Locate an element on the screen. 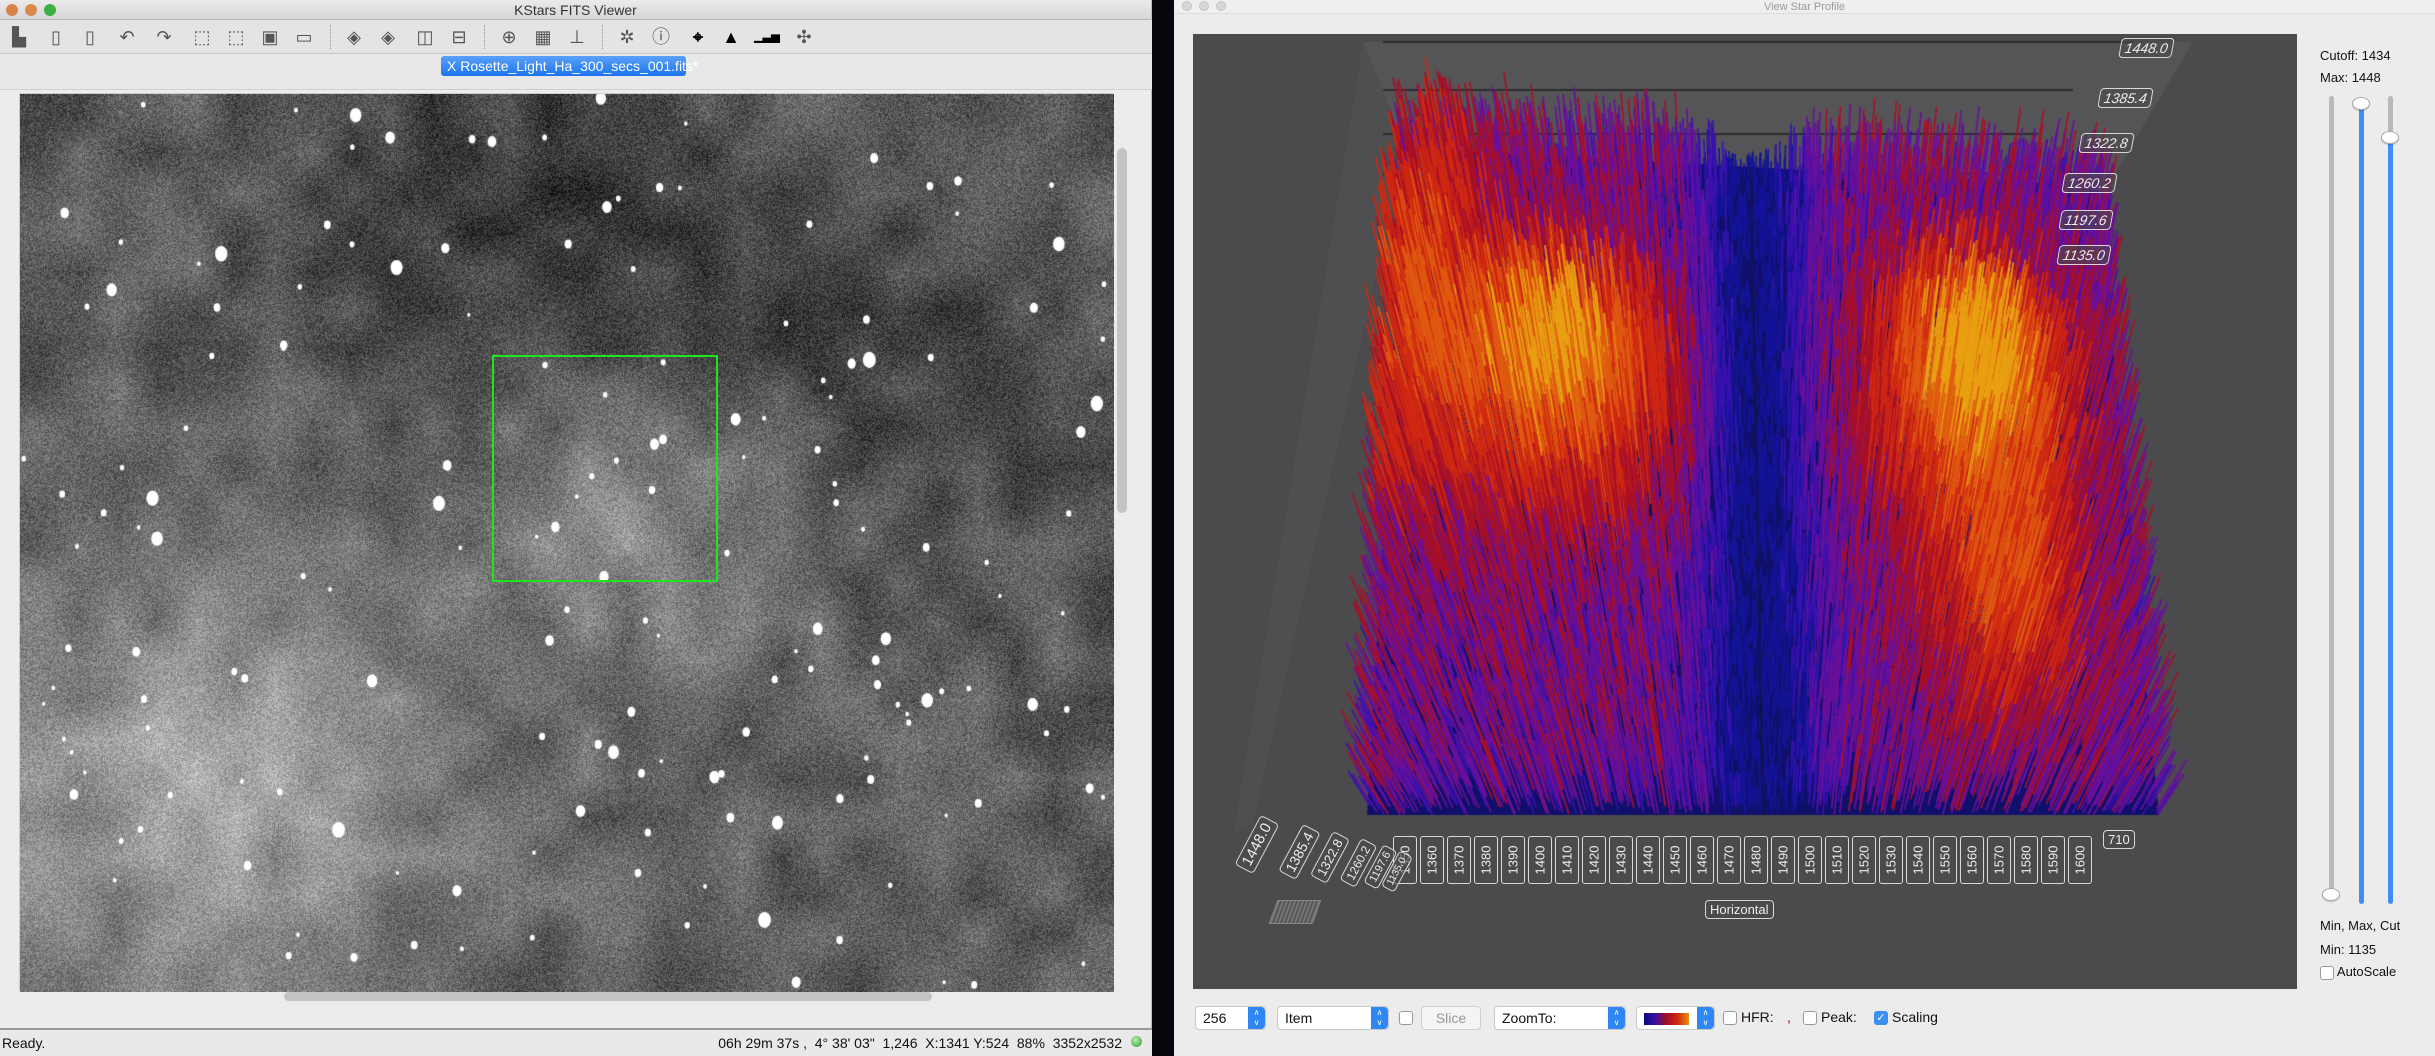  cutoff-slider is located at coordinates (2390, 500).